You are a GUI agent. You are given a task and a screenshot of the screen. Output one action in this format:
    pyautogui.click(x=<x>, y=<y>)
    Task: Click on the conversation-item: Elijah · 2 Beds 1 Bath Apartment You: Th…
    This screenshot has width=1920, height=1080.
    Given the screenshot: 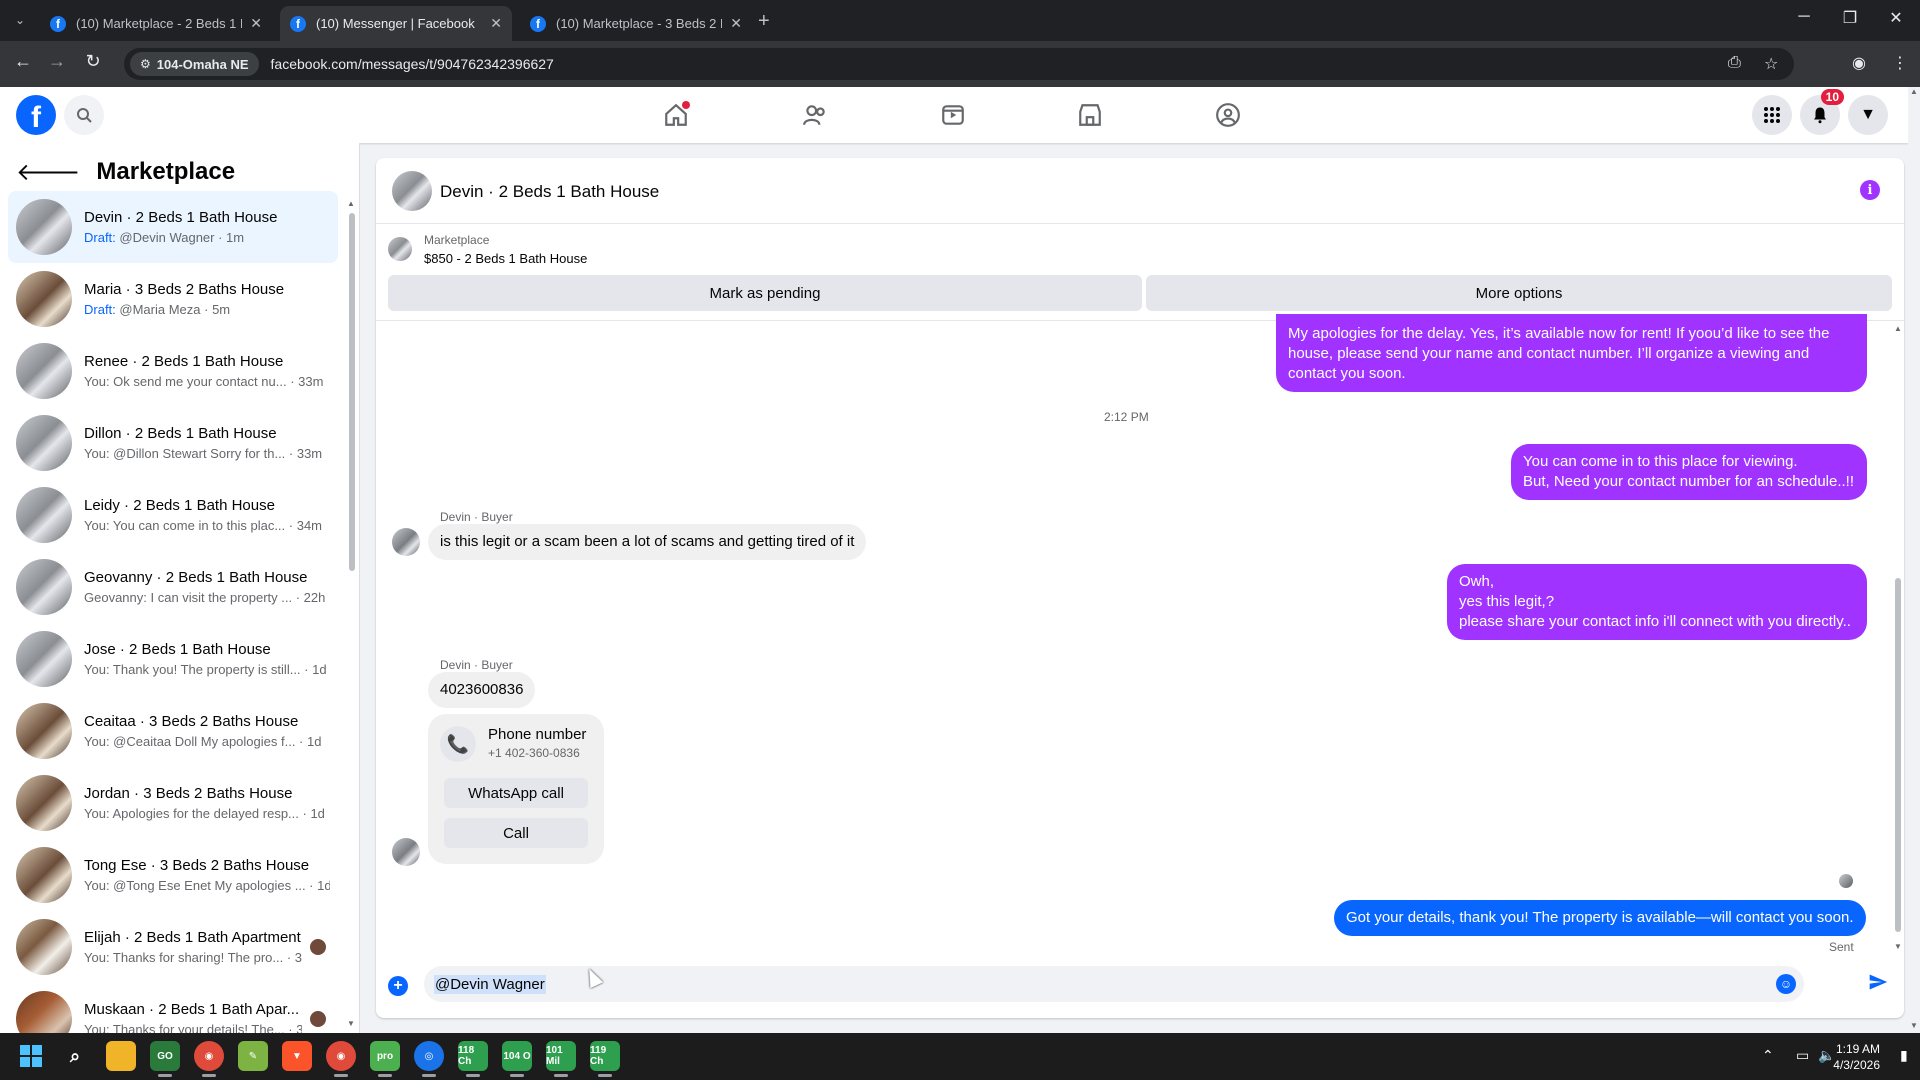 What is the action you would take?
    pyautogui.click(x=173, y=947)
    